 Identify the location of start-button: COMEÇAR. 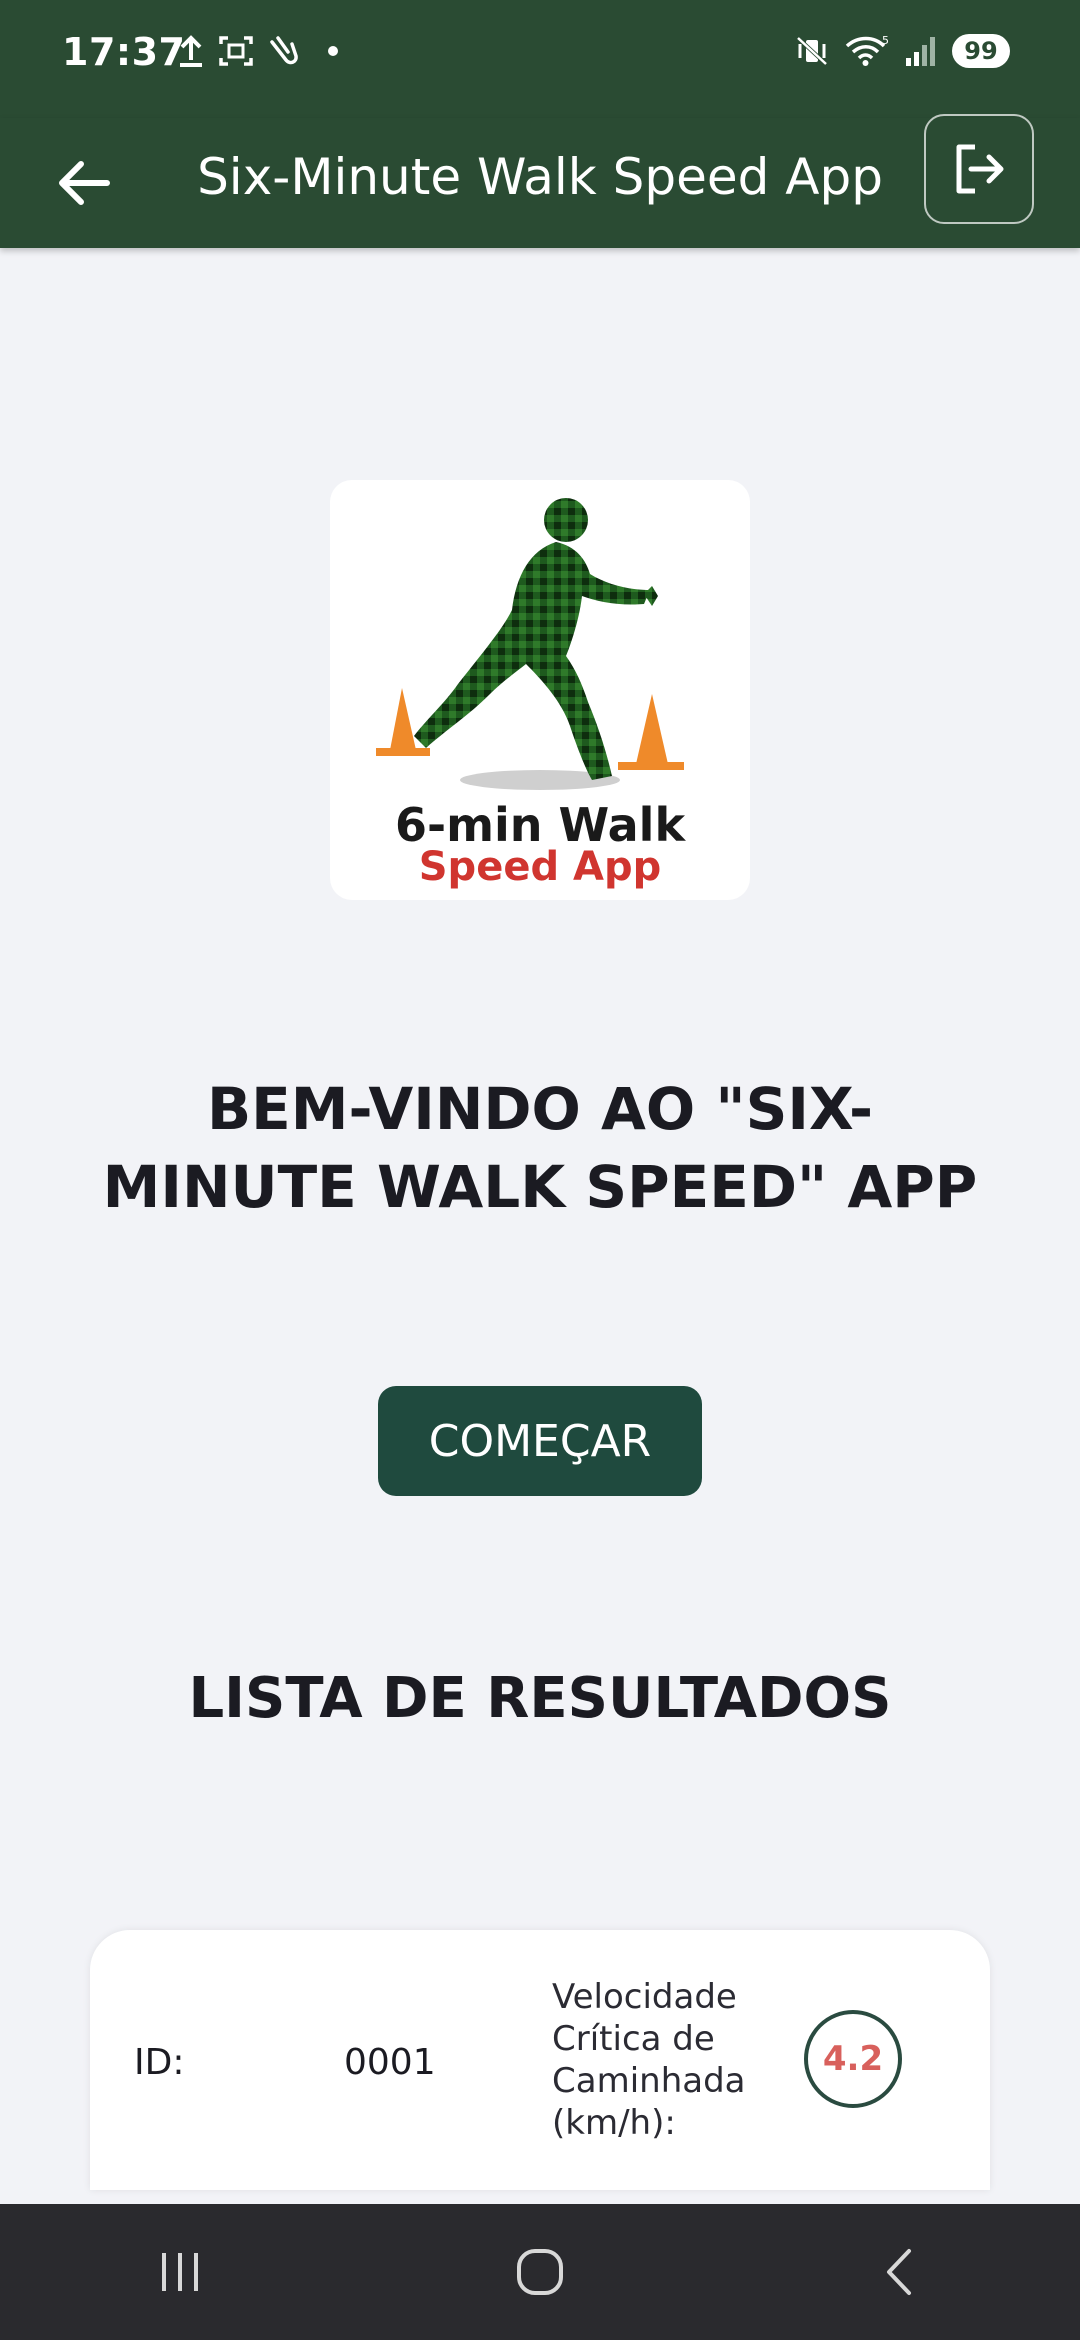
(540, 1441).